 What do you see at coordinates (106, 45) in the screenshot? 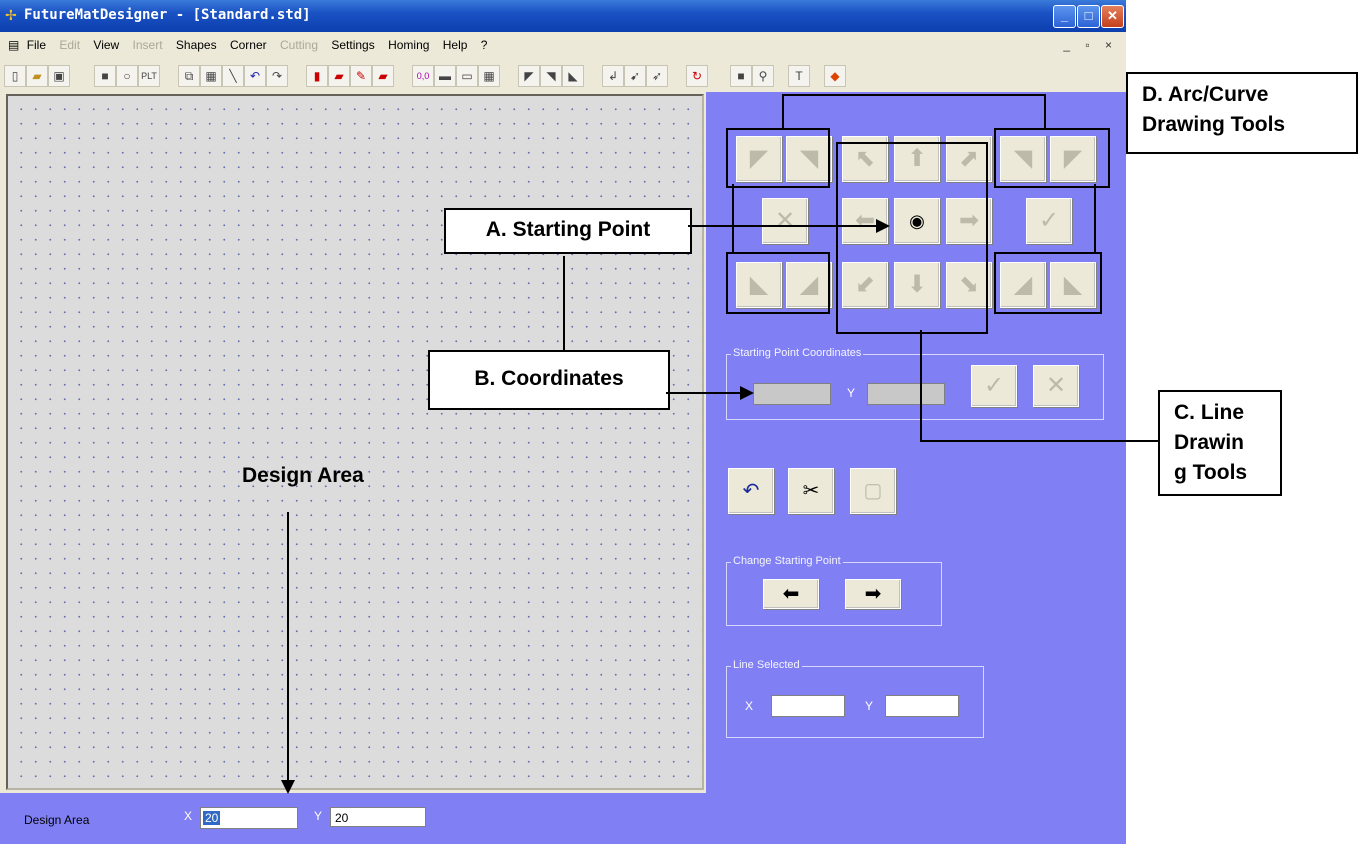
I see `menu-view: View` at bounding box center [106, 45].